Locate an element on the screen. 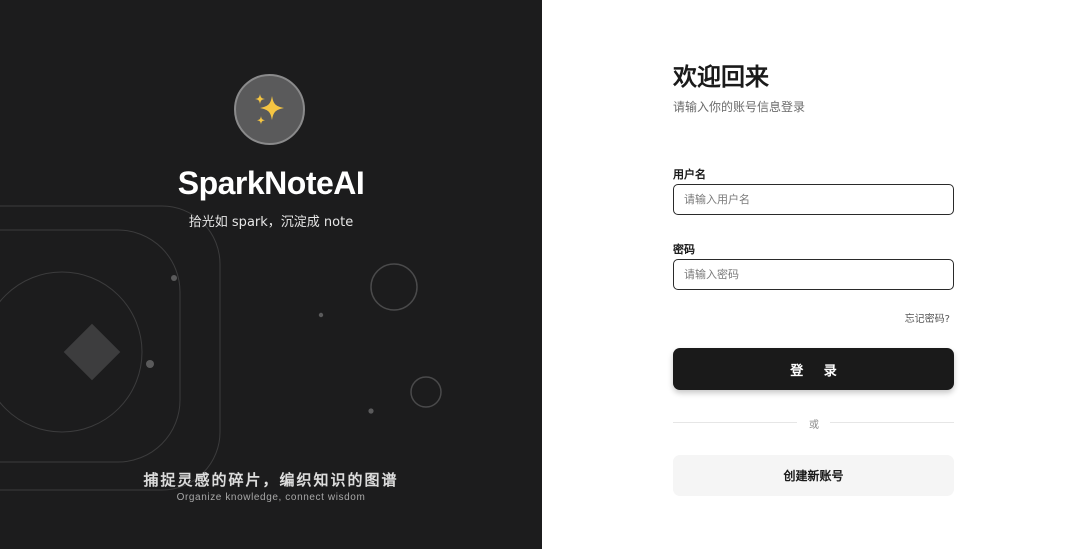 The height and width of the screenshot is (549, 1080). create-account-button: 创建新账号 is located at coordinates (813, 475).